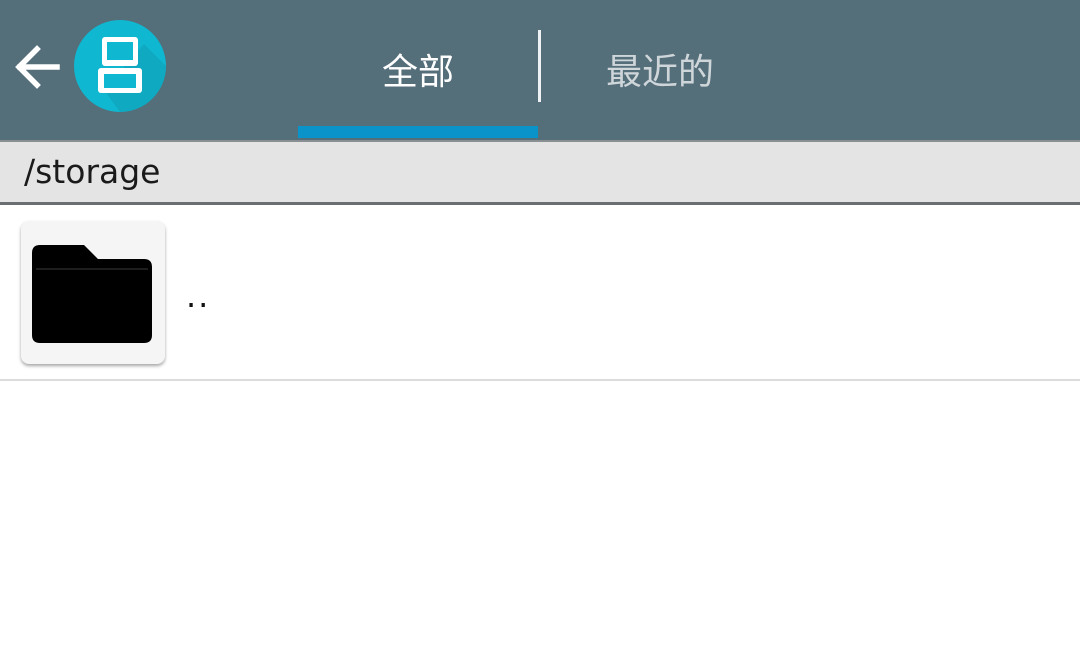 This screenshot has width=1080, height=665. I want to click on tab-all: 全部, so click(418, 69).